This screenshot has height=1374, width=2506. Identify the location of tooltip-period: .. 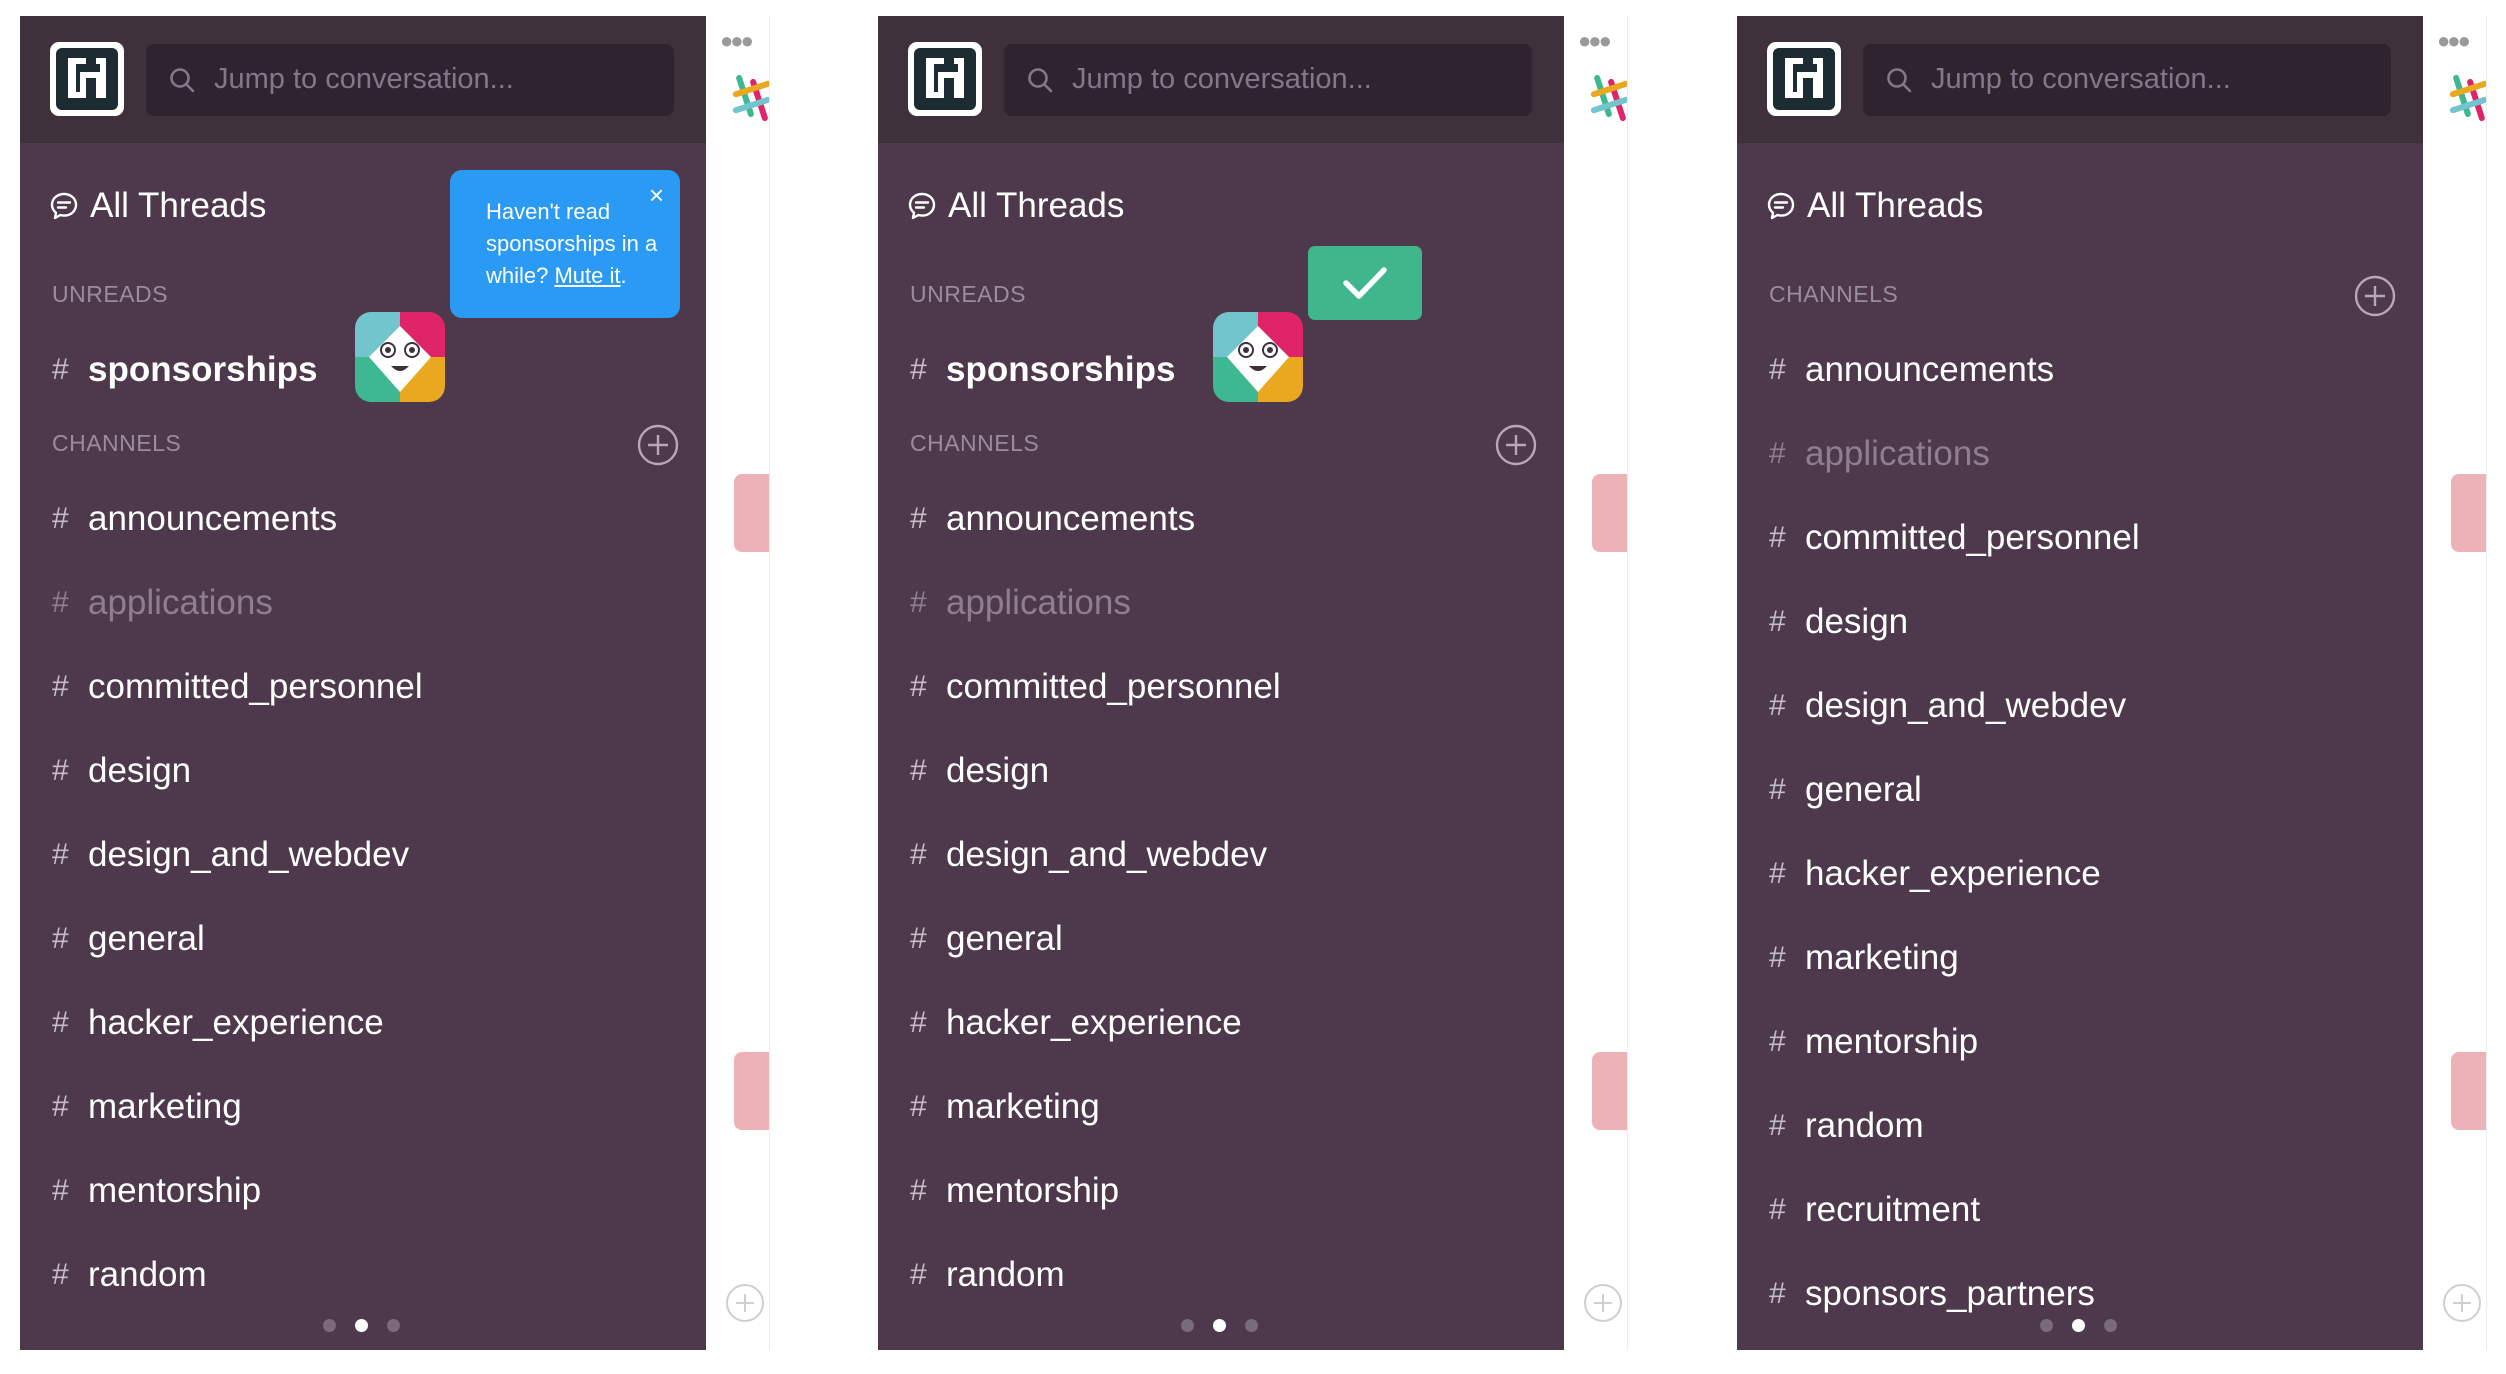
(623, 275).